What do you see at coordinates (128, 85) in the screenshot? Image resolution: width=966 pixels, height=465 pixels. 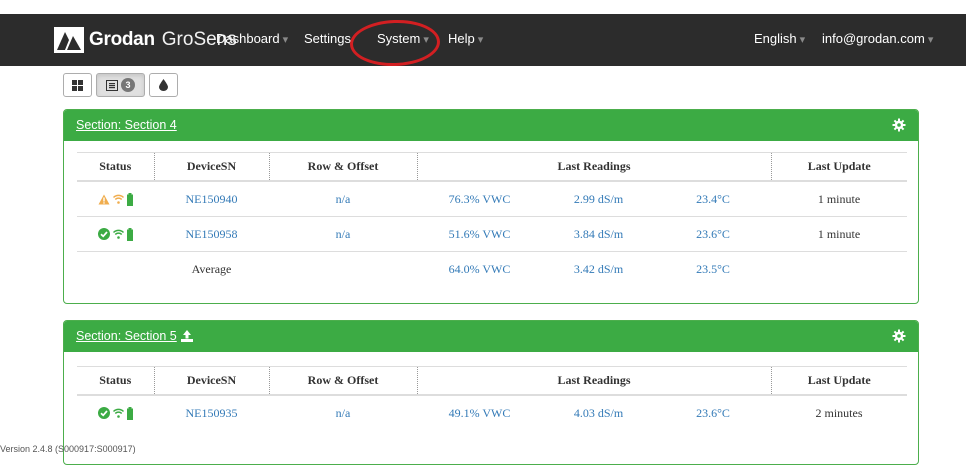 I see `list-count-badge: 3` at bounding box center [128, 85].